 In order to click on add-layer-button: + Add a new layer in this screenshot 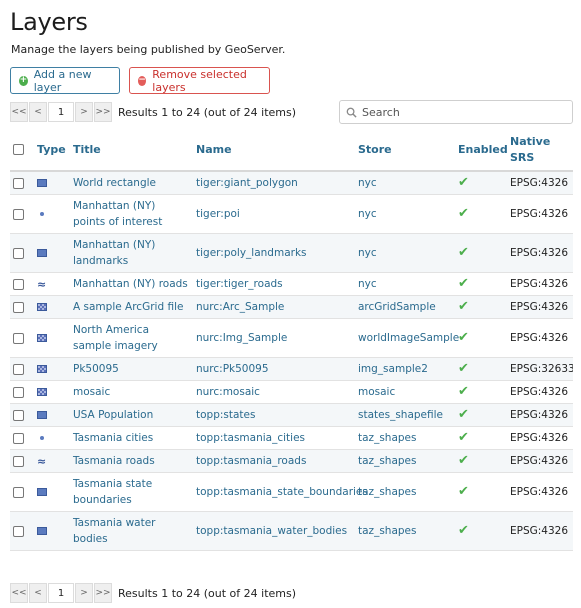, I will do `click(65, 80)`.